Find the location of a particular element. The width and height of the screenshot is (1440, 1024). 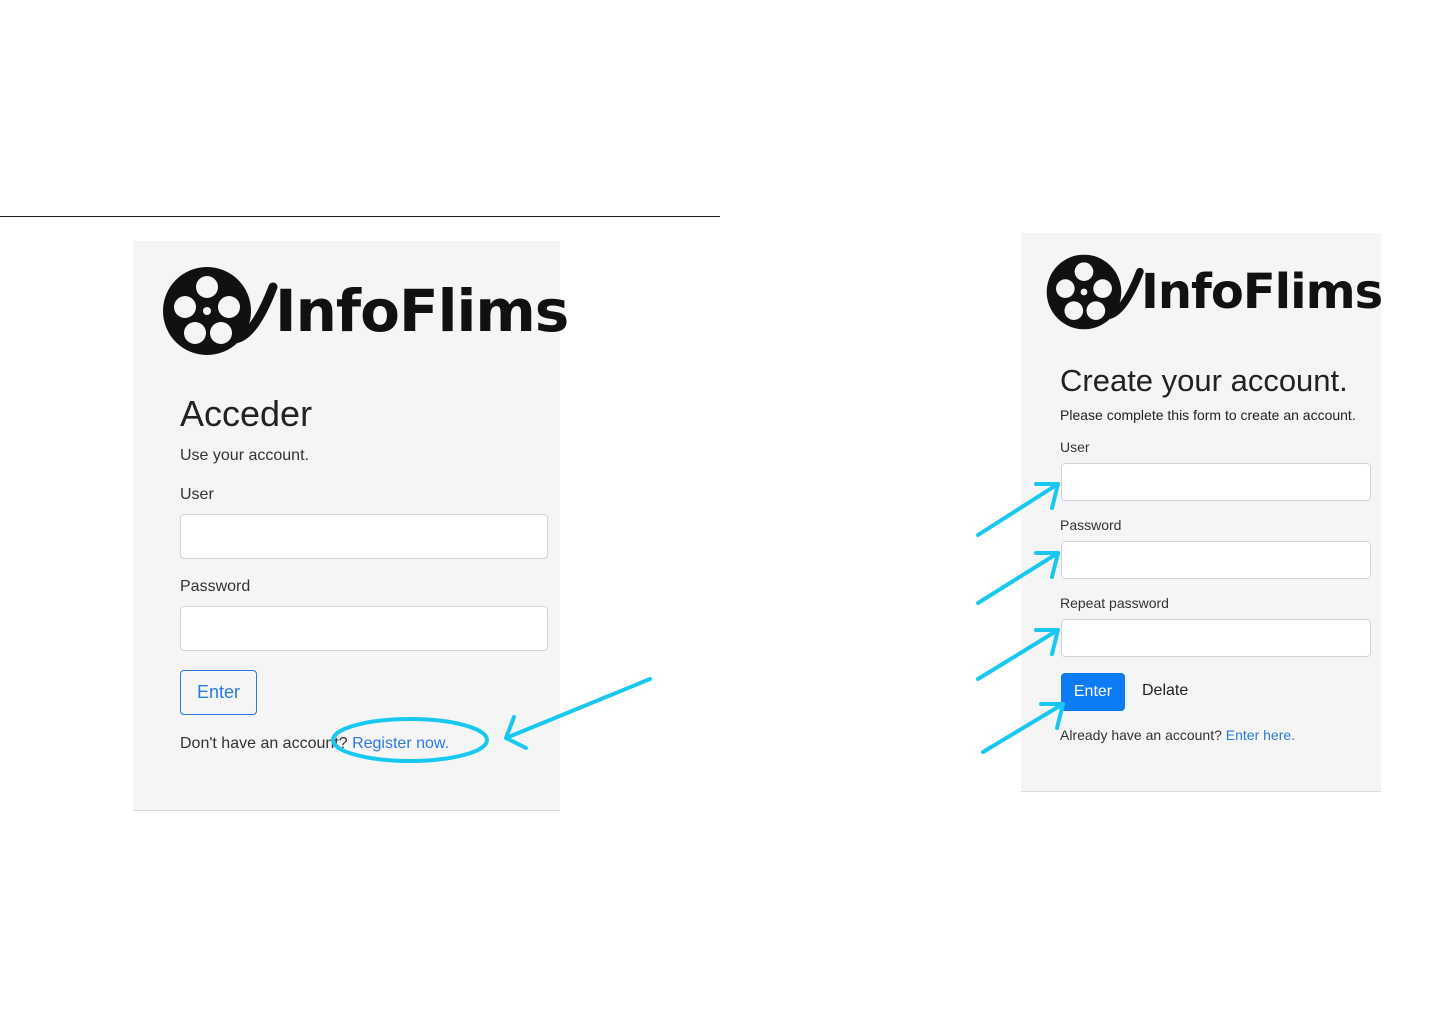

section-divider is located at coordinates (360, 216).